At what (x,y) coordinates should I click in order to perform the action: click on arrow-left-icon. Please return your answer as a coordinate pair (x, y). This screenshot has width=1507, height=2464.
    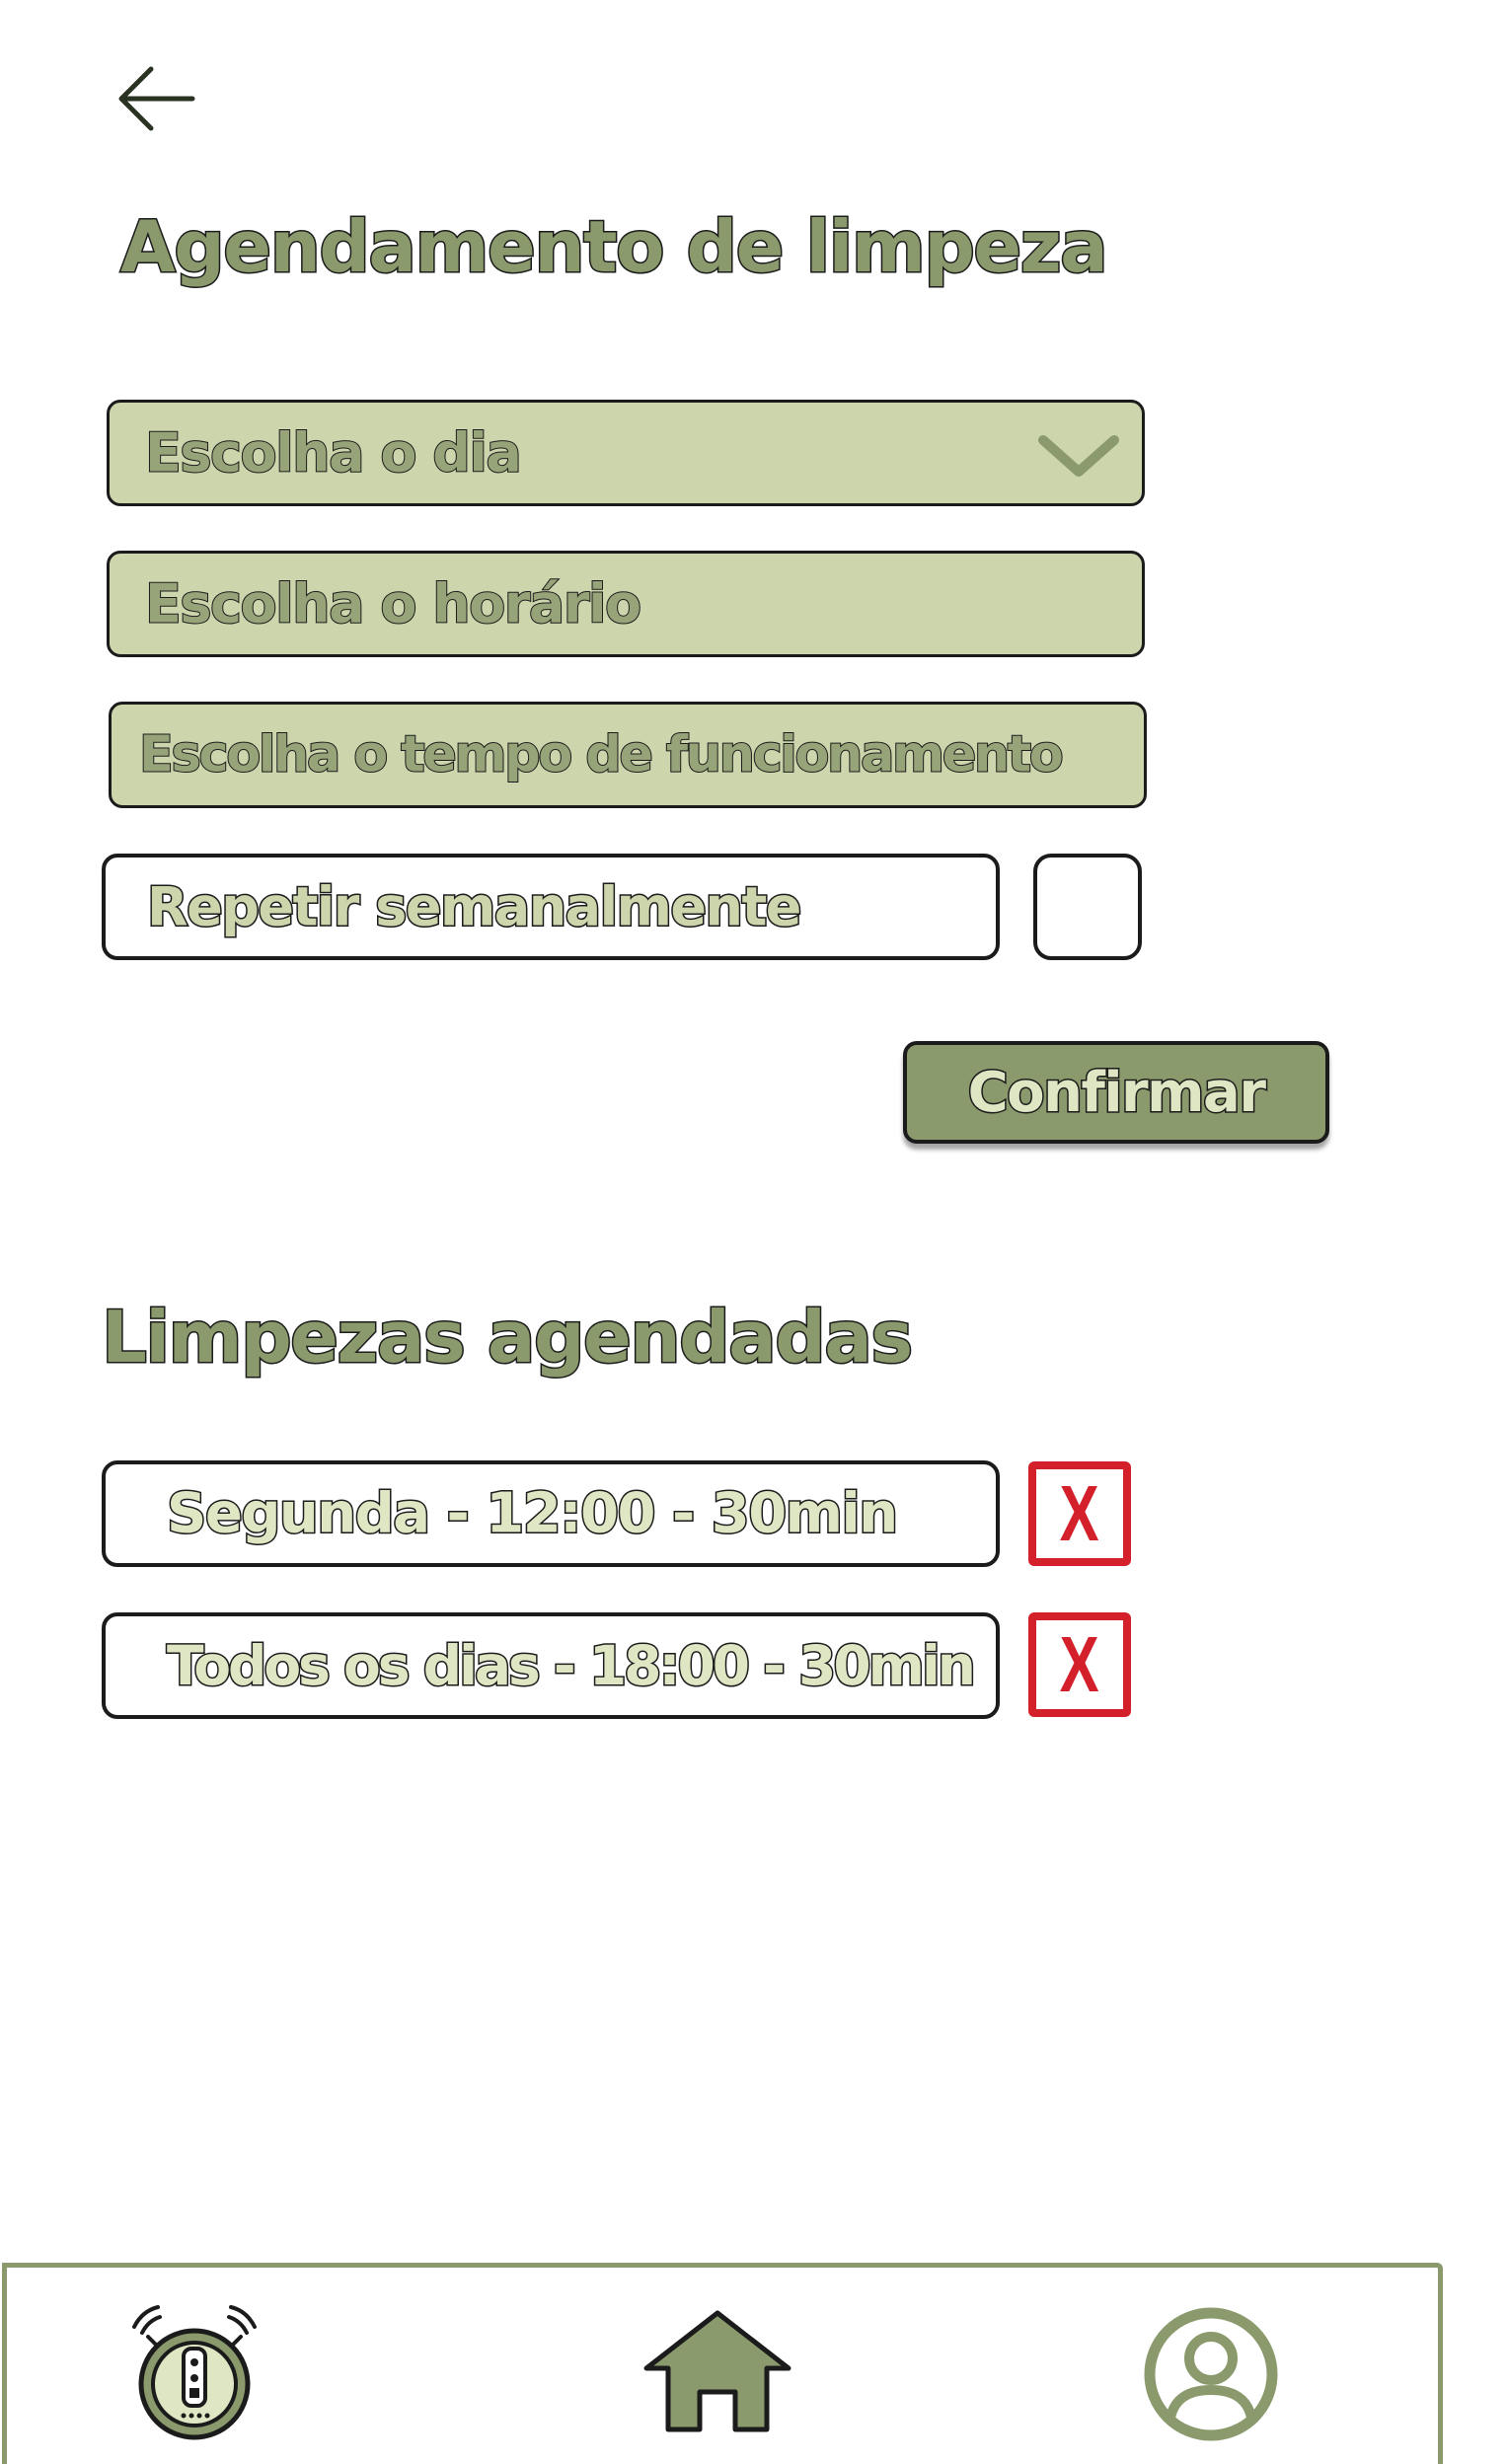
    Looking at the image, I should click on (157, 98).